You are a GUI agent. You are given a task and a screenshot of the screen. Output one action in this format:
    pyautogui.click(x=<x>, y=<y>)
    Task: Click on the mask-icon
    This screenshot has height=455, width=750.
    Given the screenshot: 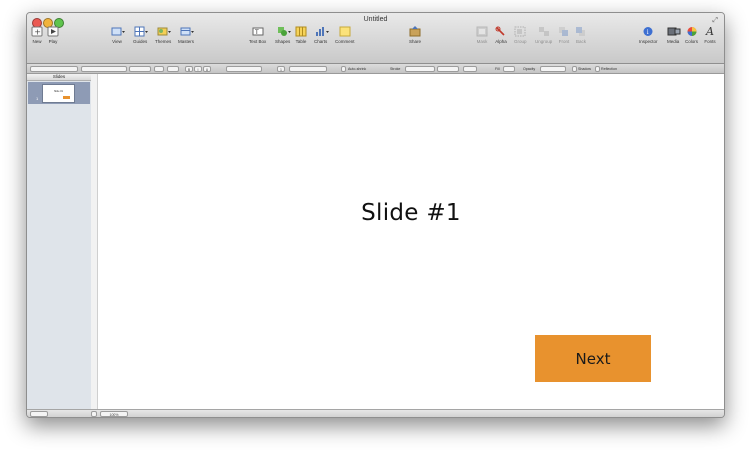 What is the action you would take?
    pyautogui.click(x=482, y=31)
    